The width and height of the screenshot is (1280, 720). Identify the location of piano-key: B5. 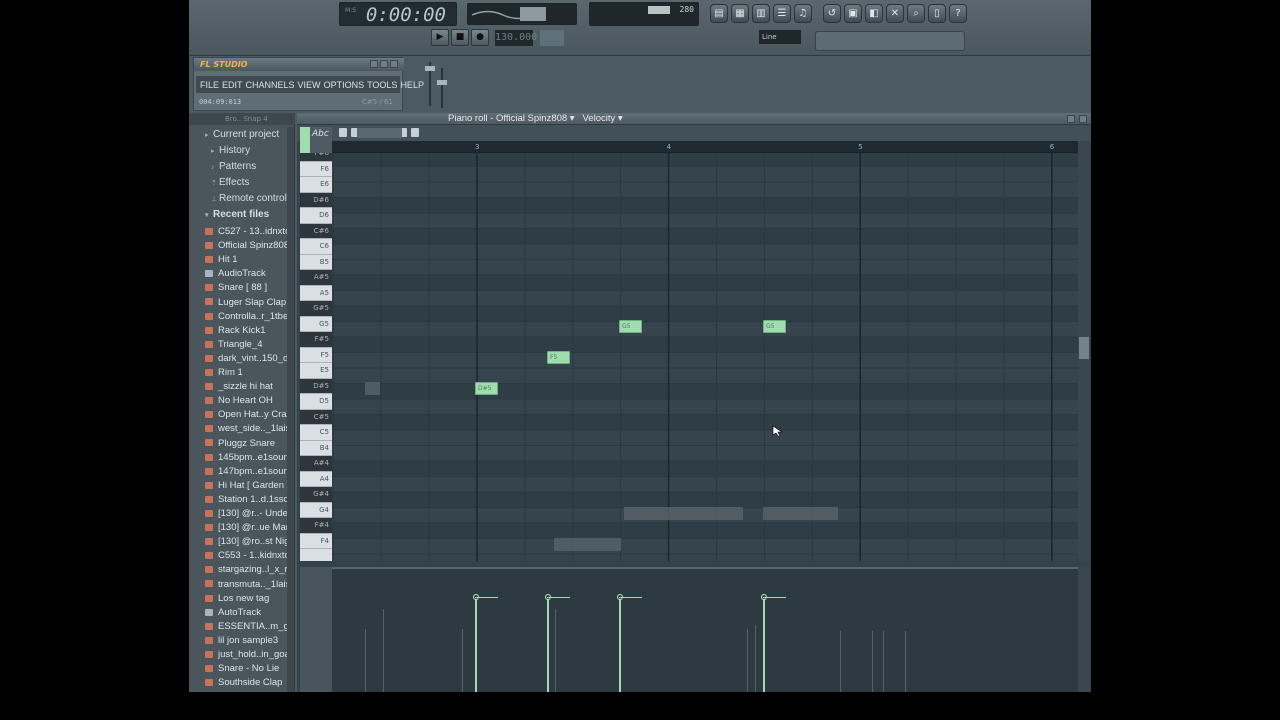
(316, 262).